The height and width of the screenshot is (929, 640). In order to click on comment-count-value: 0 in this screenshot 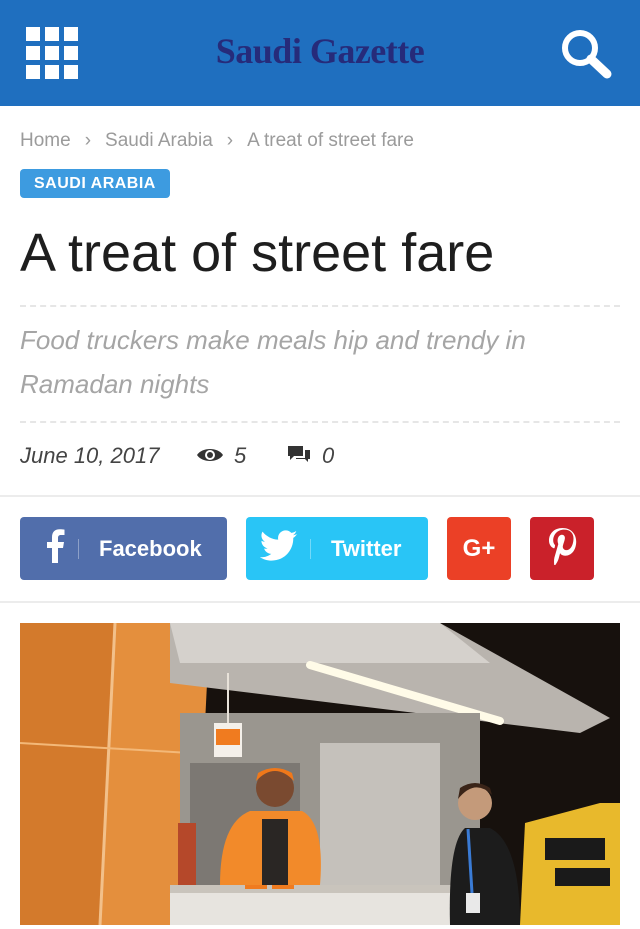, I will do `click(328, 455)`.